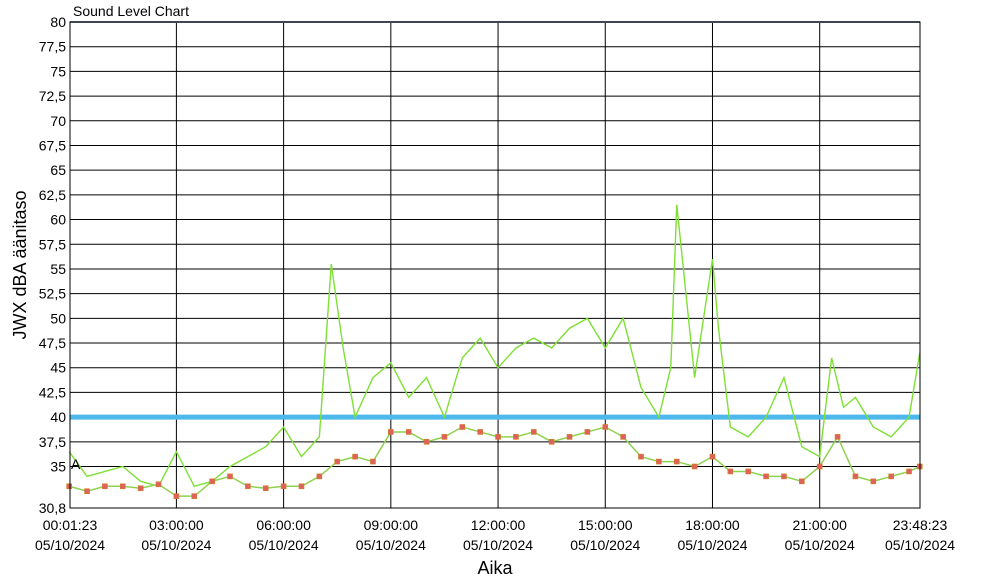 The width and height of the screenshot is (990, 588). Describe the element at coordinates (819, 525) in the screenshot. I see `x-tick-time: 21:00:00` at that location.